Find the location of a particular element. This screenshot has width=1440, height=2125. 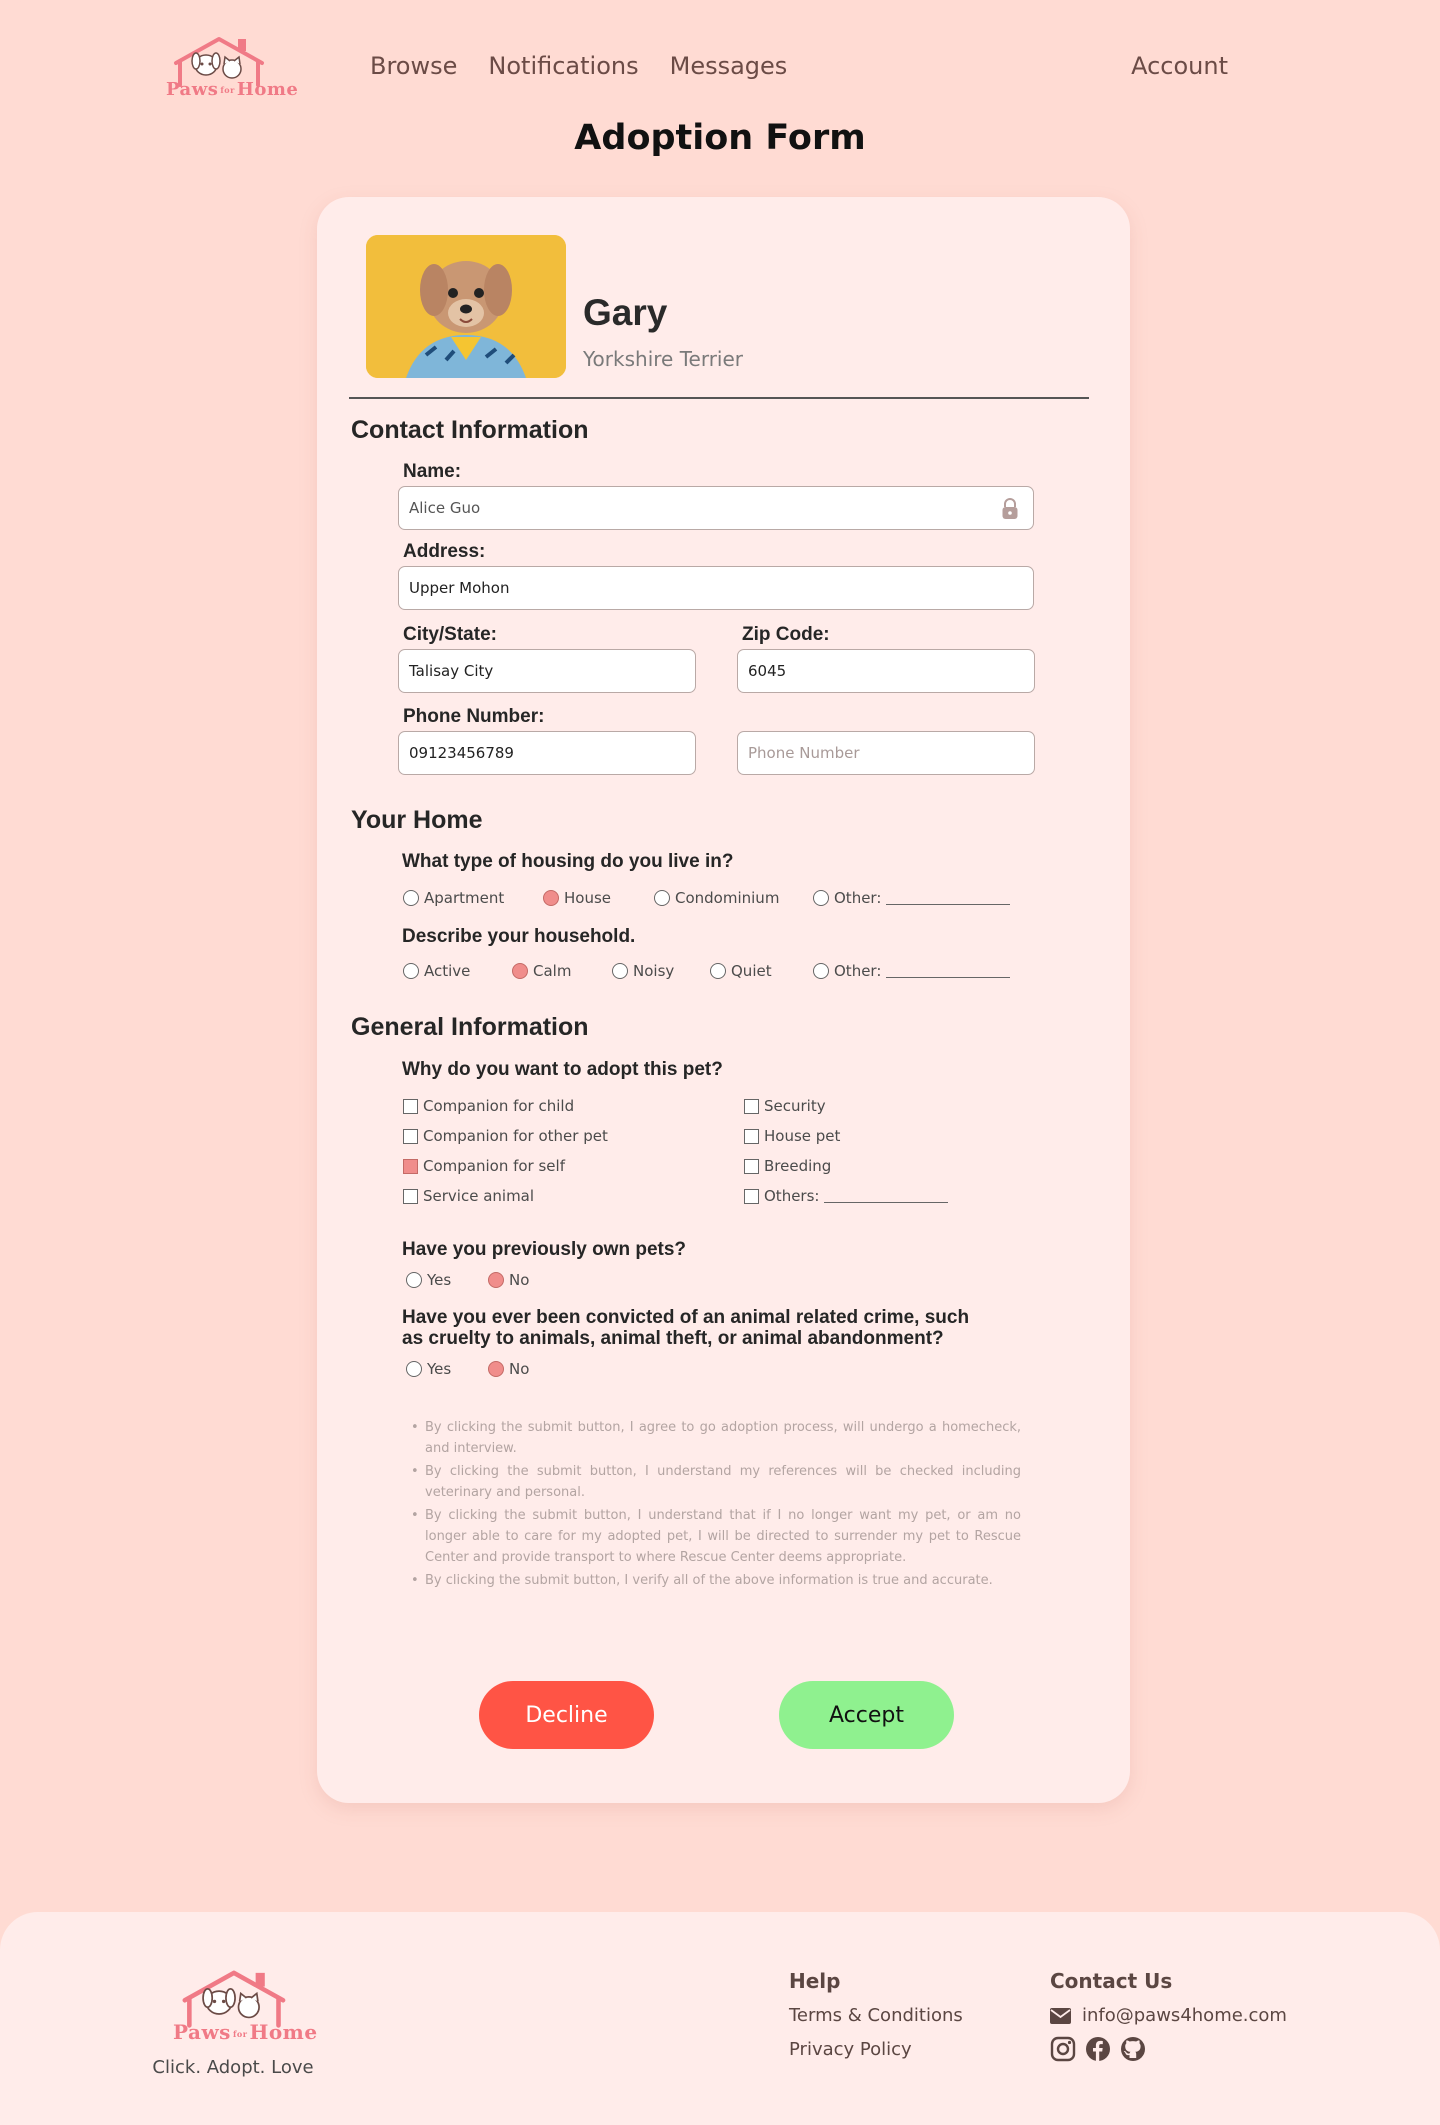

zip-field: 6045 is located at coordinates (886, 671).